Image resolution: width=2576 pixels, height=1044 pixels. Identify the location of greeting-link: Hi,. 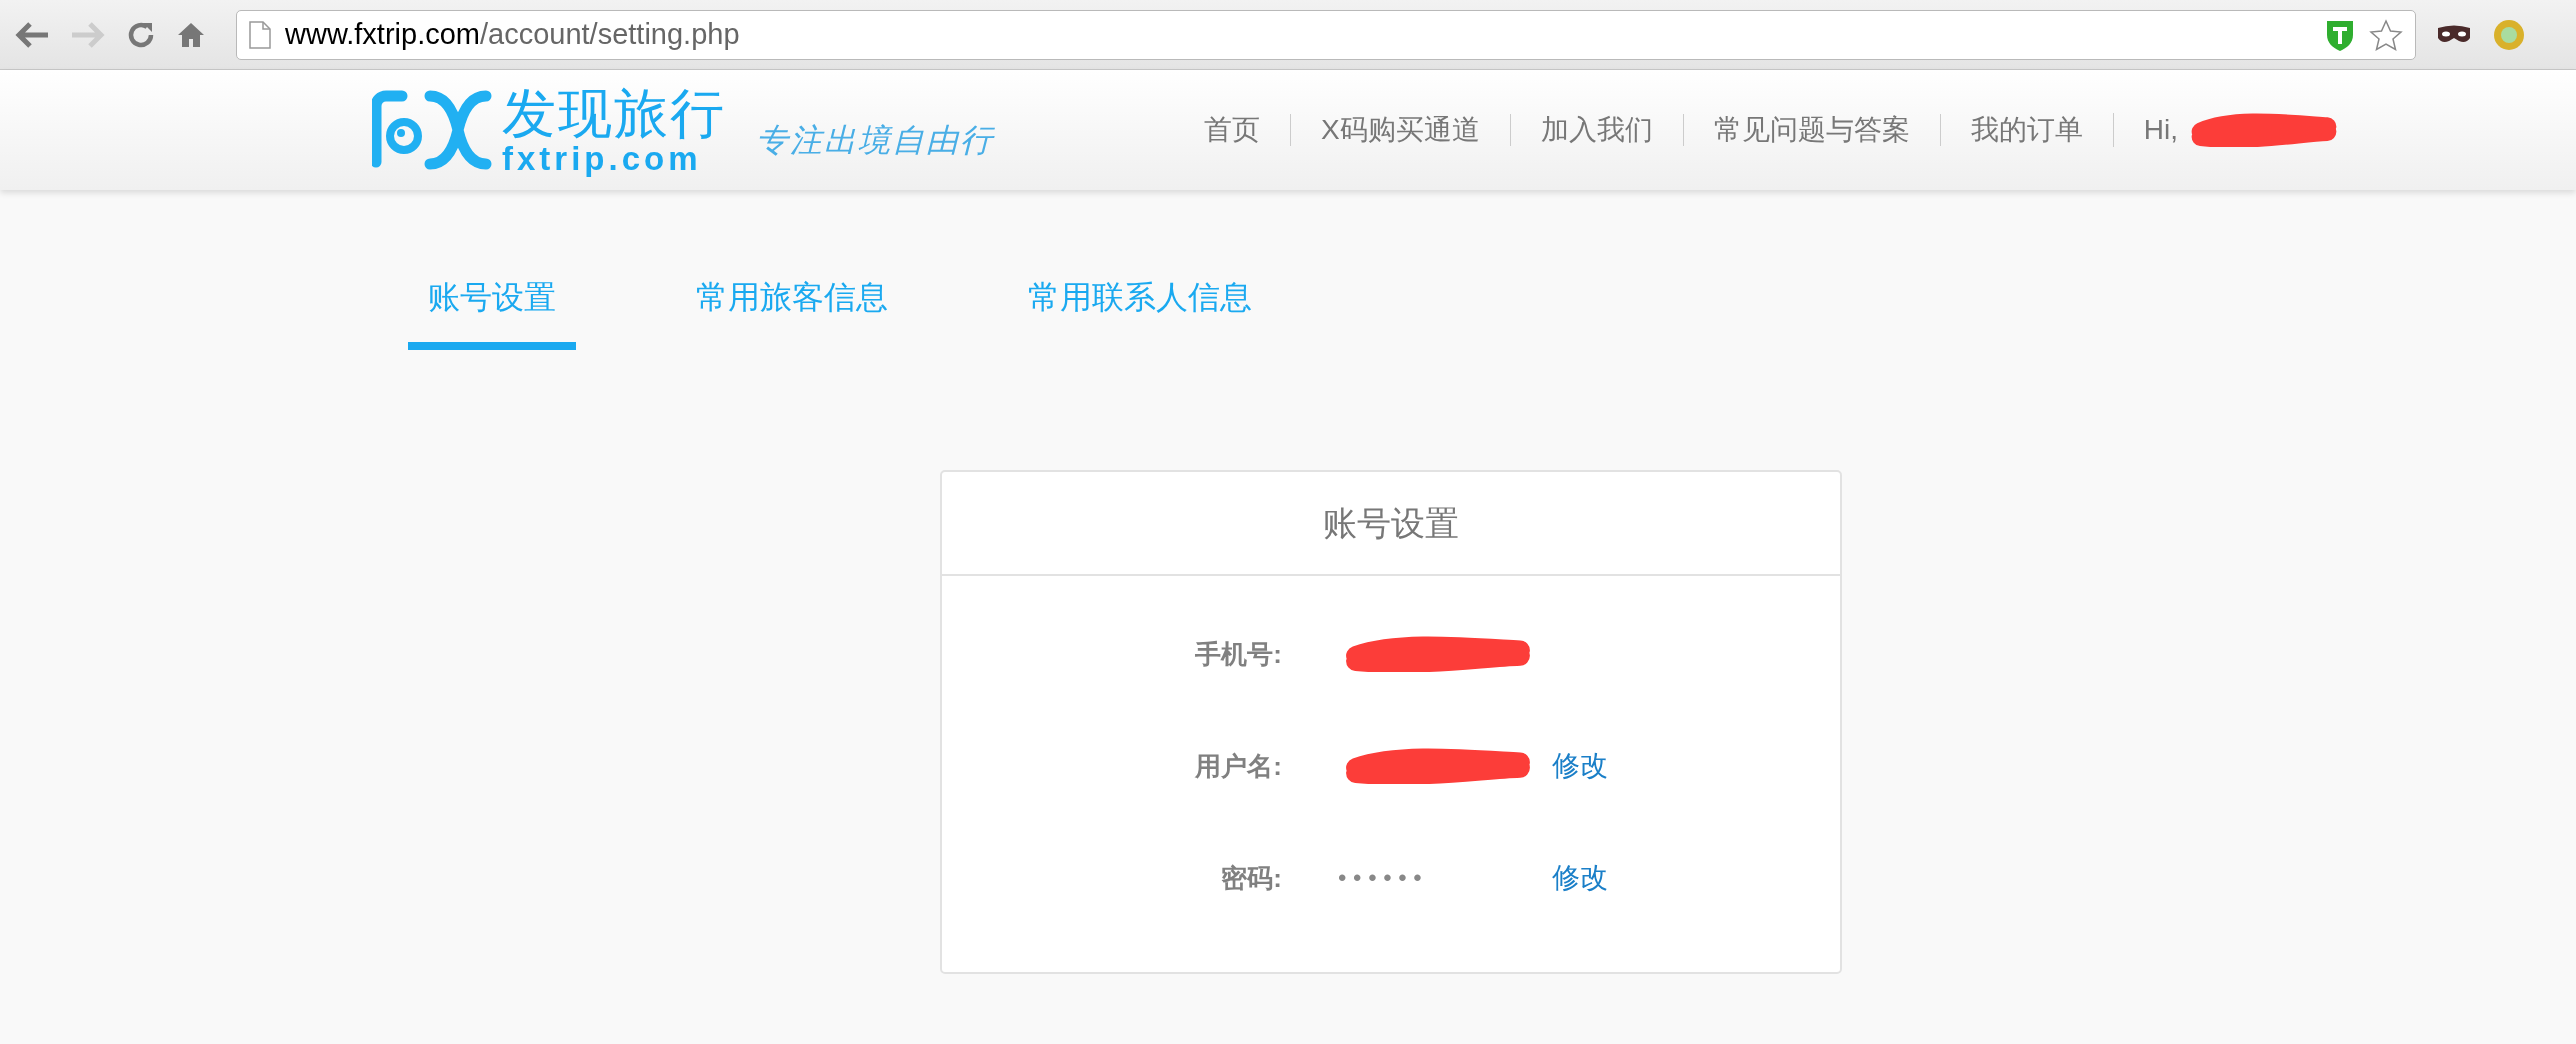
(2160, 130).